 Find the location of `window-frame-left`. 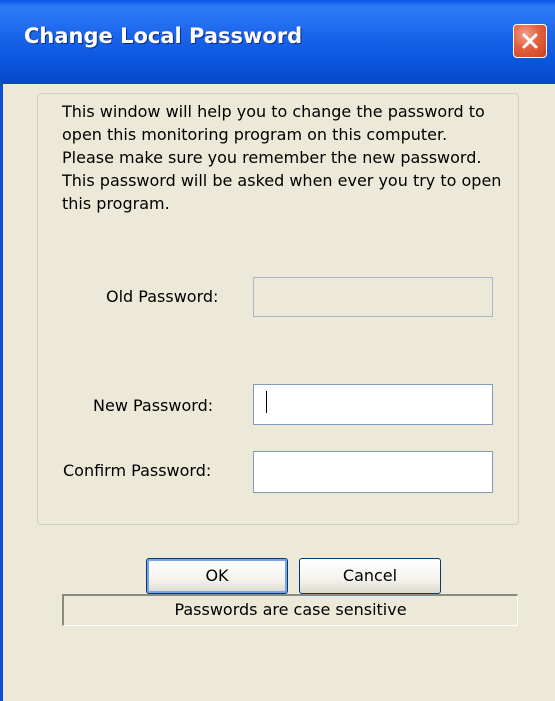

window-frame-left is located at coordinates (1, 392).